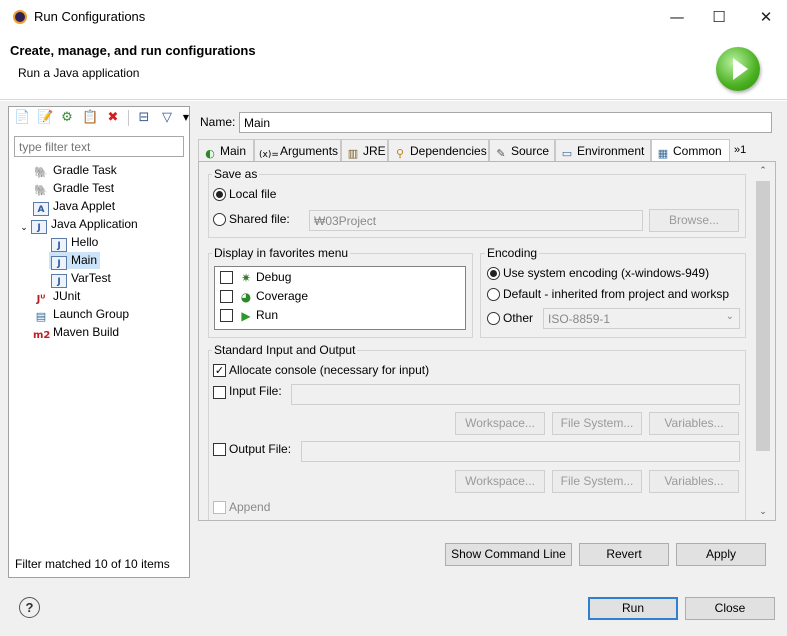 The image size is (787, 636). I want to click on run-favorite-checkbox, so click(226, 315).